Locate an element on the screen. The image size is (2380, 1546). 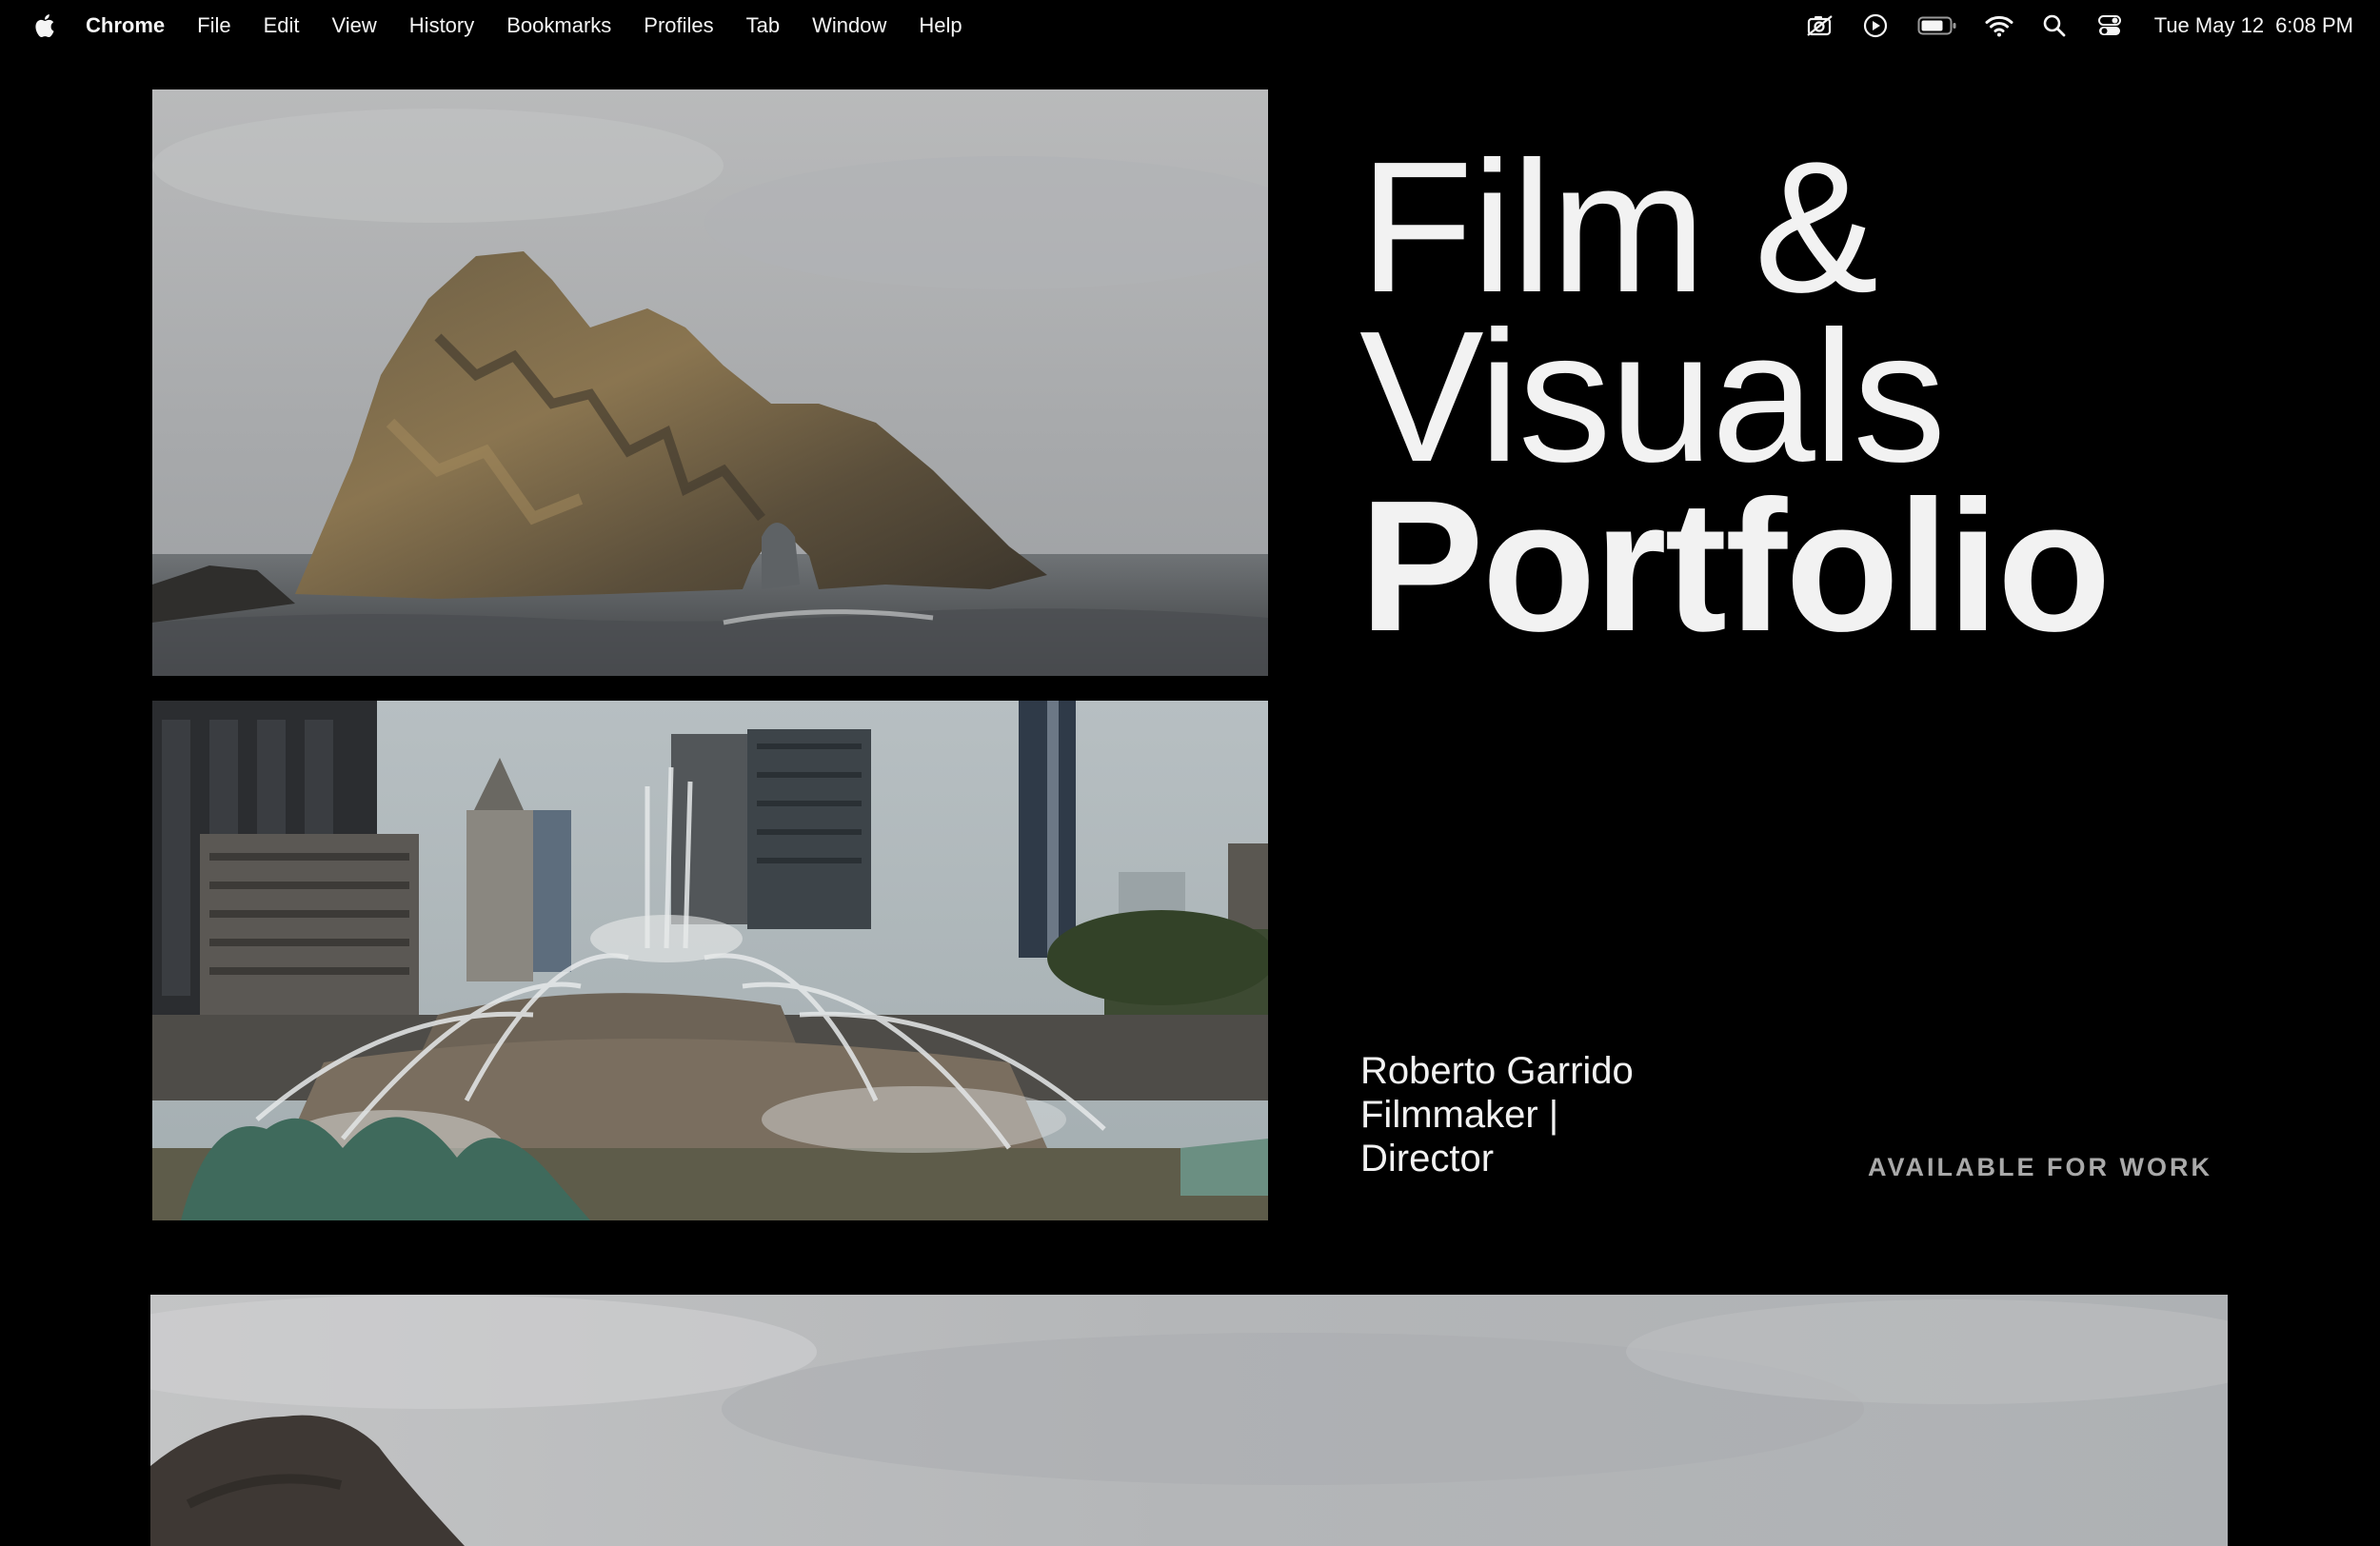
author-info: Roberto Garrido Filmmaker | Director is located at coordinates (1497, 1114).